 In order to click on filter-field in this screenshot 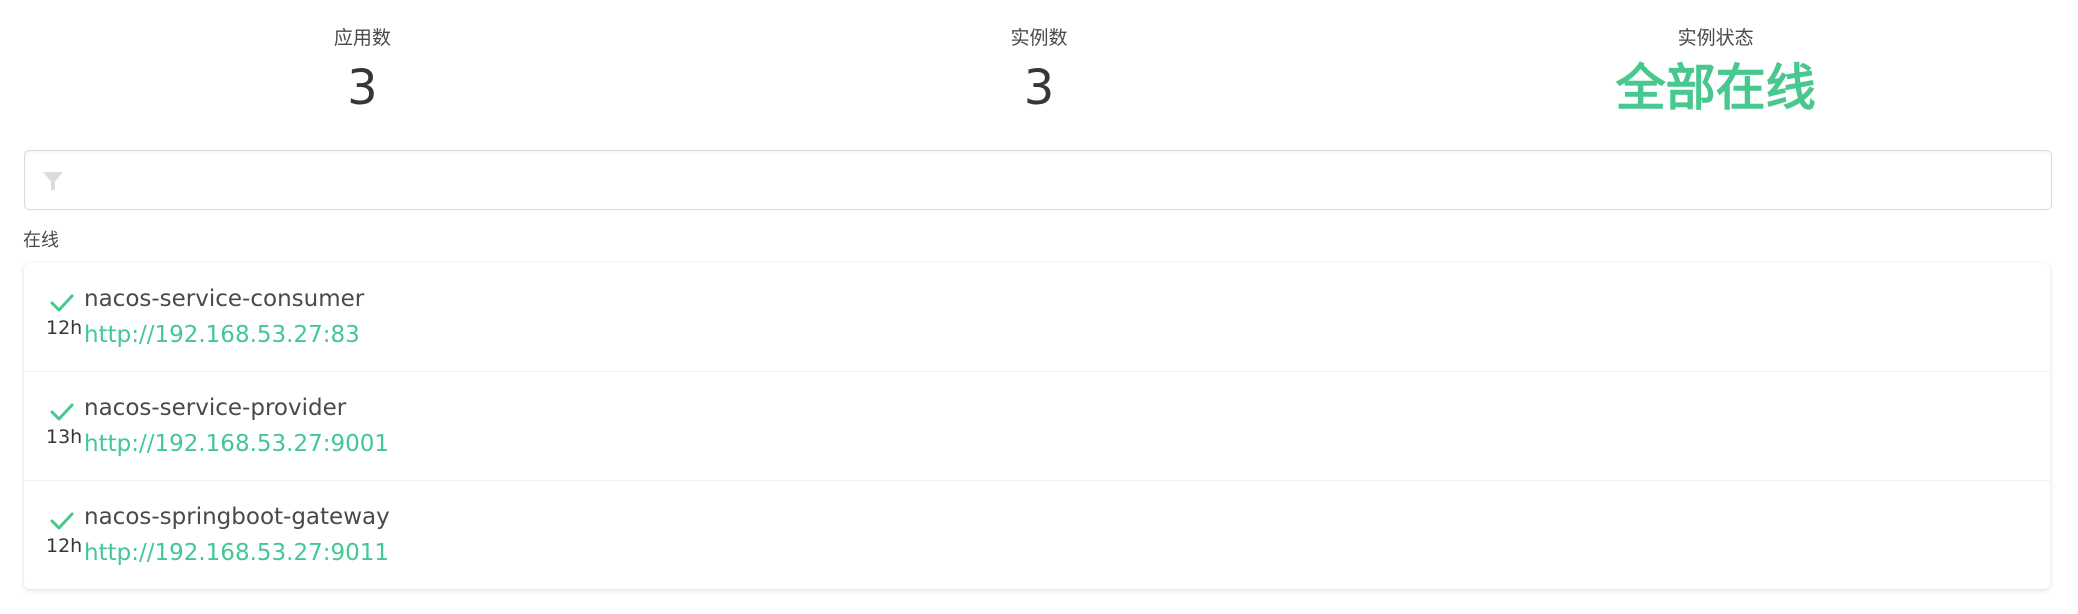, I will do `click(1038, 180)`.